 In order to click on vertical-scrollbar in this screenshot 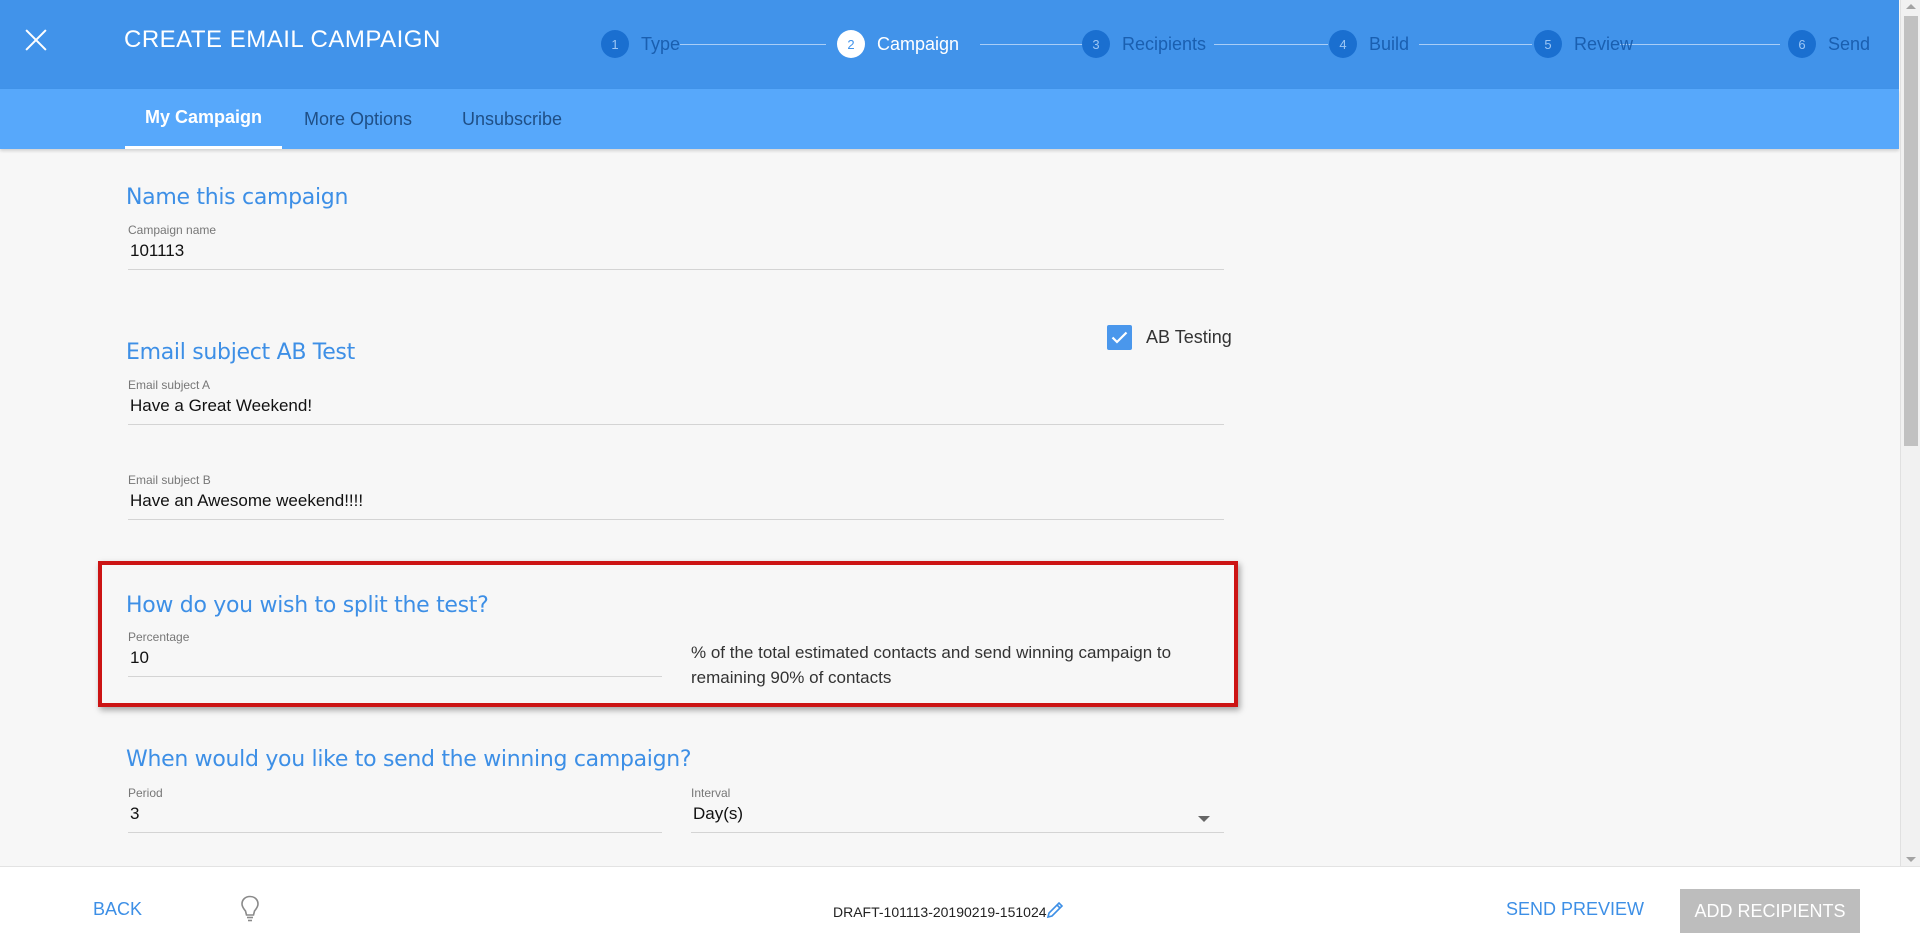, I will do `click(1910, 433)`.